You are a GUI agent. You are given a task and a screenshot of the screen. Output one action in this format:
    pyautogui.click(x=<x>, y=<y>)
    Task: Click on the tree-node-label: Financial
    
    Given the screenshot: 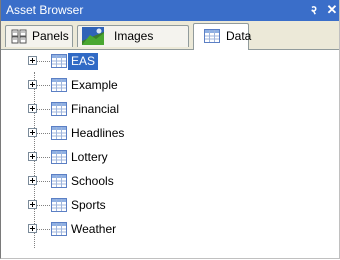 What is the action you would take?
    pyautogui.click(x=95, y=109)
    